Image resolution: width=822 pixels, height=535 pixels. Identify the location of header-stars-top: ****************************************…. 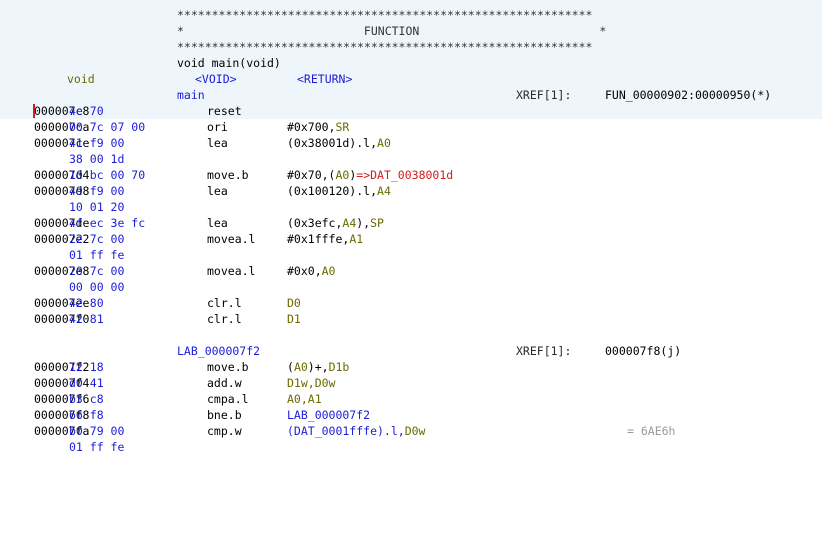
(385, 15).